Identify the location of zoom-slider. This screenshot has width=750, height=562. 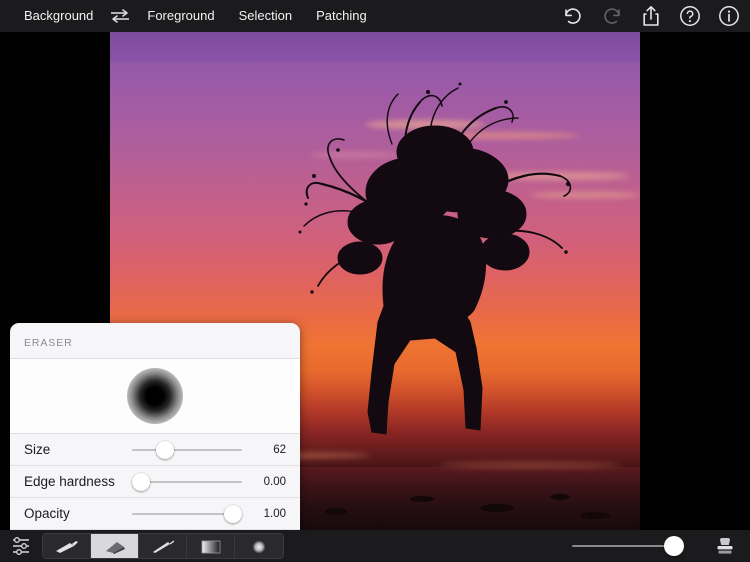
(628, 546).